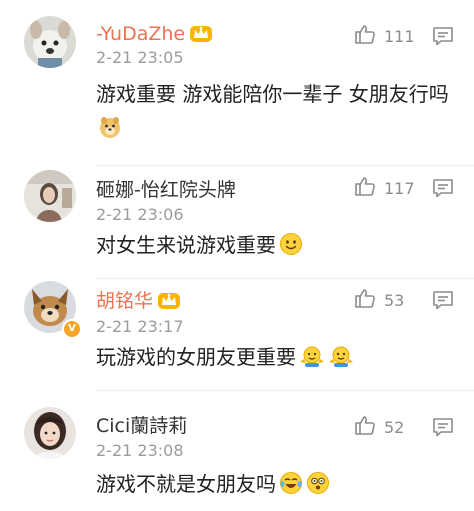 The image size is (474, 511). Describe the element at coordinates (141, 34) in the screenshot. I see `username-text: -YuDaZhe` at that location.